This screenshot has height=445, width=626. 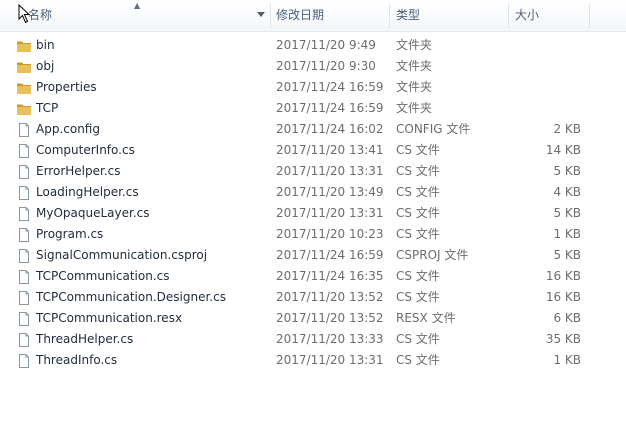 I want to click on file-size: 6 KB, so click(x=567, y=318).